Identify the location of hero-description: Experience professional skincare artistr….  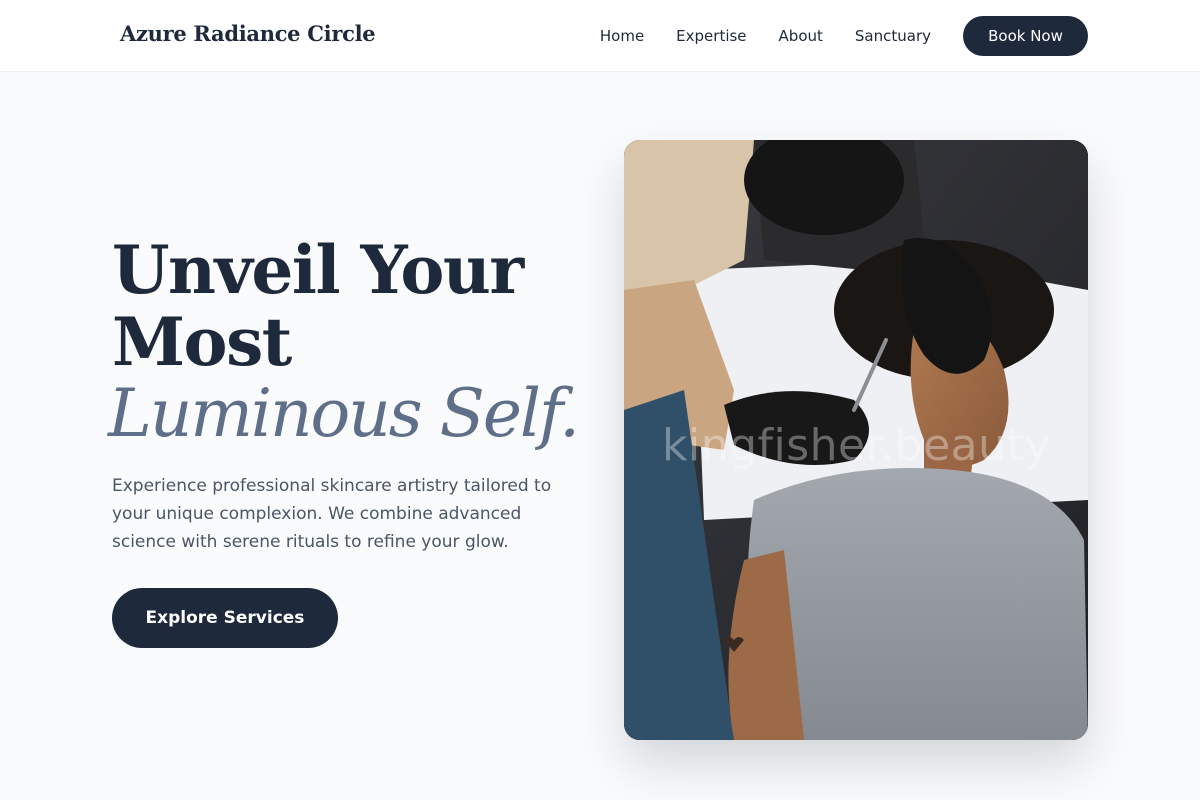
(332, 514).